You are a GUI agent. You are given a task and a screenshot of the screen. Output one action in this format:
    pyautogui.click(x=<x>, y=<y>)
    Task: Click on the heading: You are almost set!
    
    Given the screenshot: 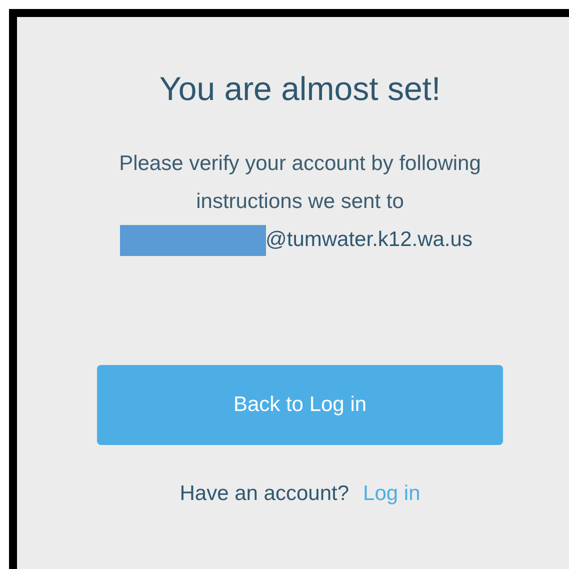 What is the action you would take?
    pyautogui.click(x=300, y=89)
    